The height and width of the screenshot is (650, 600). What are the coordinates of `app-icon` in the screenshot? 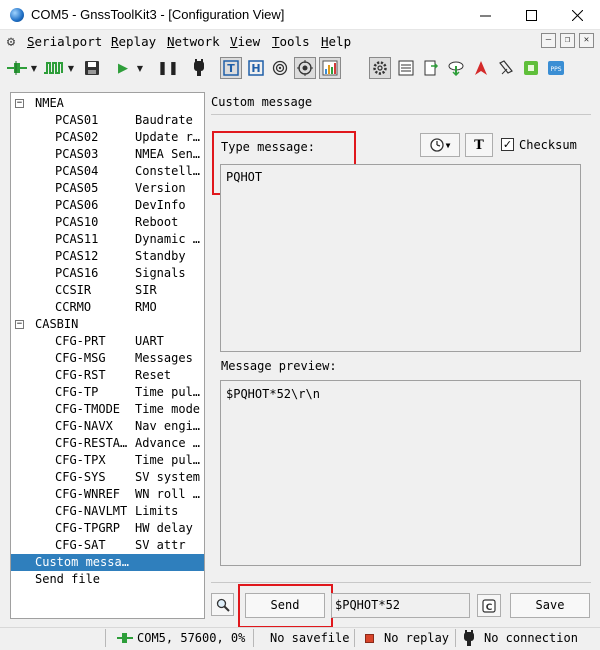 It's located at (531, 68).